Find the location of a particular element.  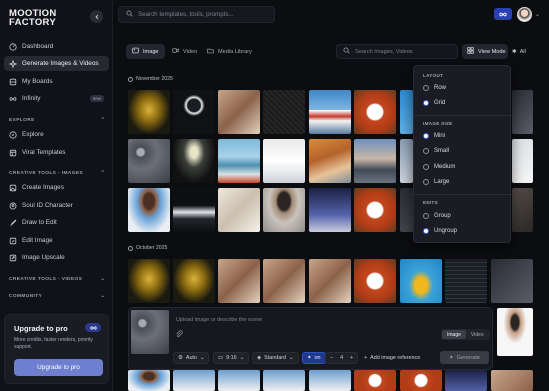

section-creative-images: CREATIVE TOOLS - IMAGES ⌃ is located at coordinates (57, 173).